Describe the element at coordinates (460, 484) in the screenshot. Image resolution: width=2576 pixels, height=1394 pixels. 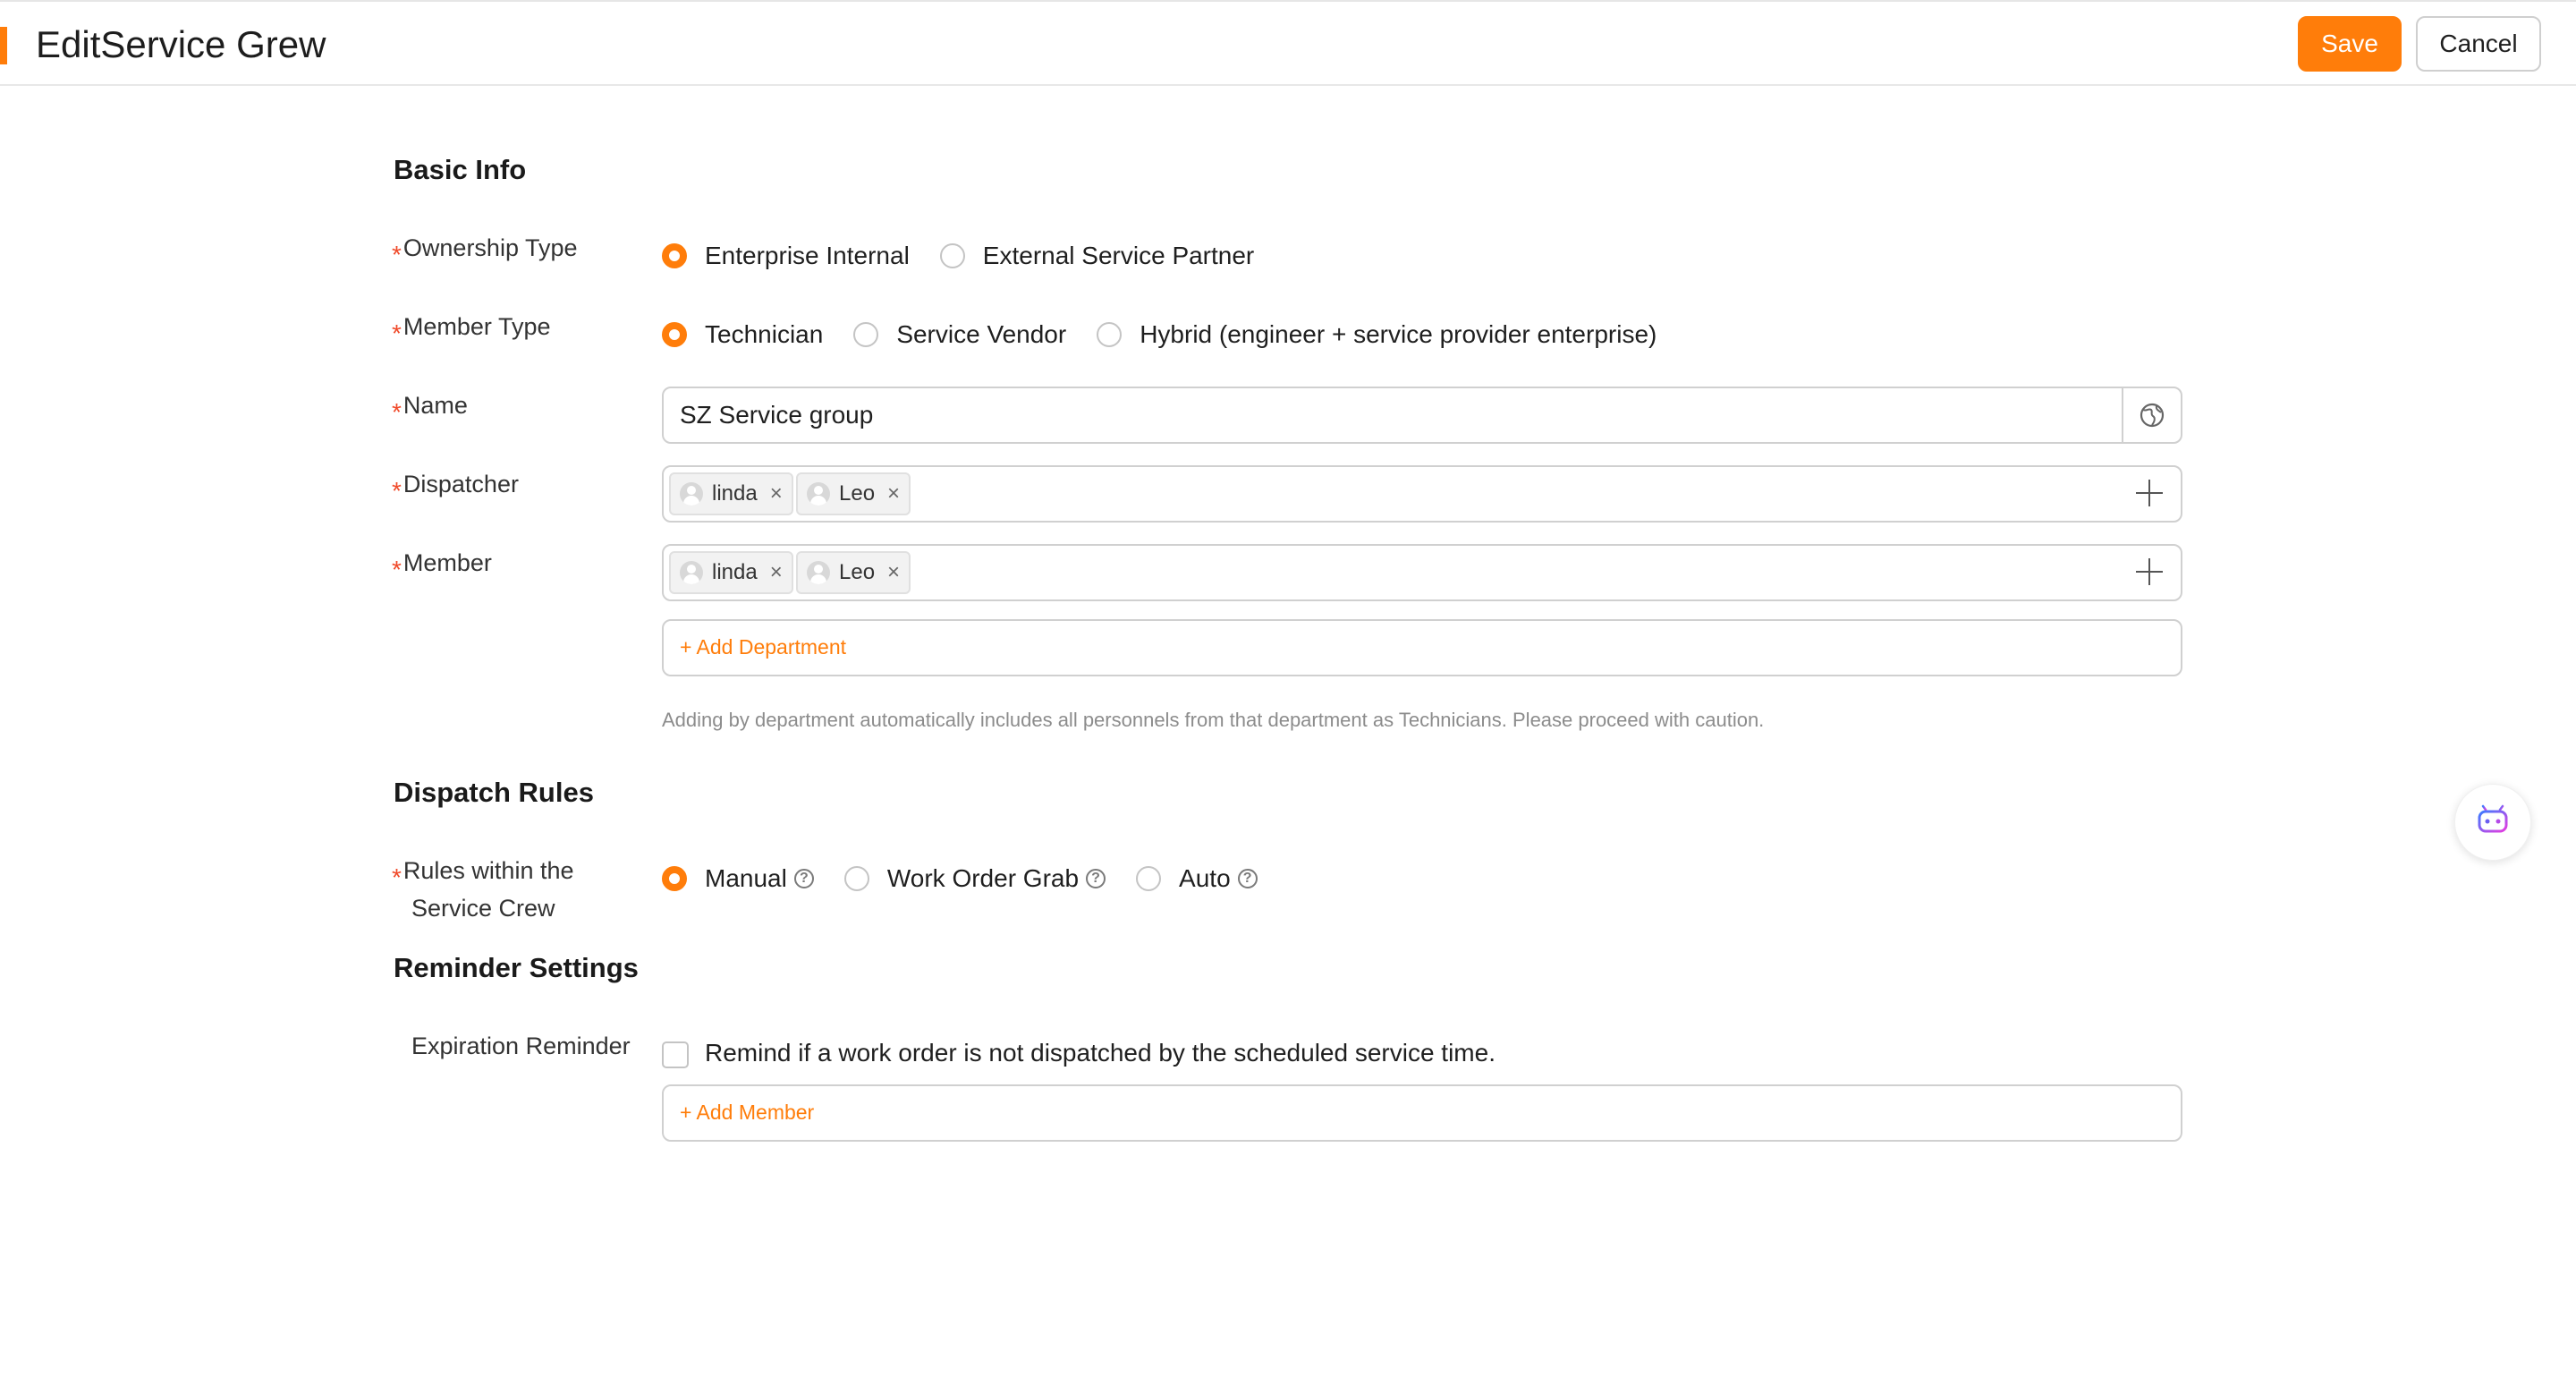
I see `dispatcher-label-text: Dispatcher` at that location.